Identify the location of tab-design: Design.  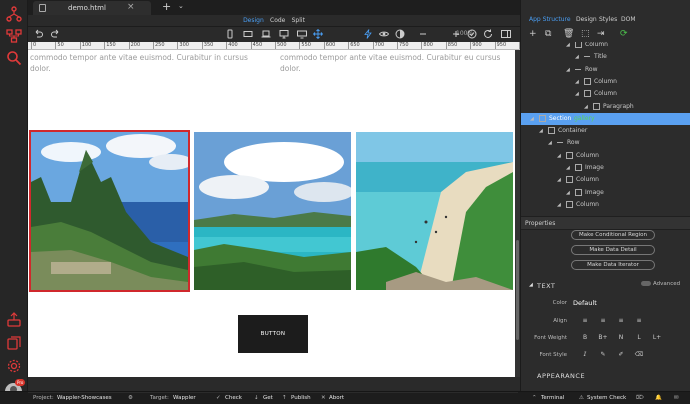
(586, 19).